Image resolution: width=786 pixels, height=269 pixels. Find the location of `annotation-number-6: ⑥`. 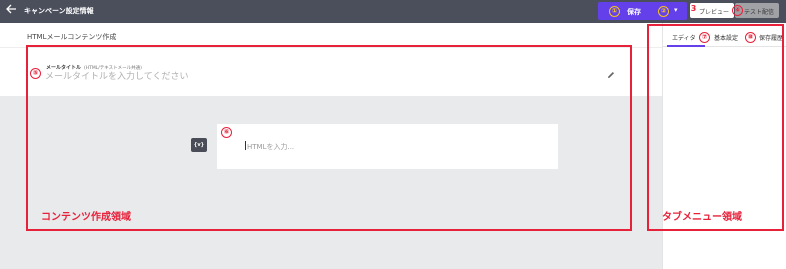

annotation-number-6: ⑥ is located at coordinates (226, 132).